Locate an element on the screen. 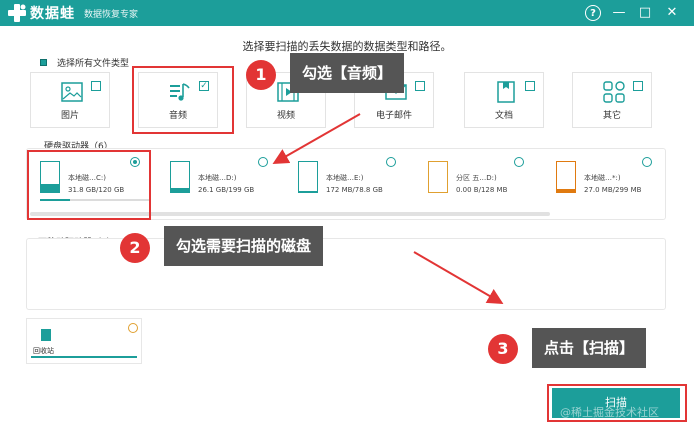 This screenshot has width=694, height=428. callout-2: 勾选需要扫描的磁盘 is located at coordinates (244, 246).